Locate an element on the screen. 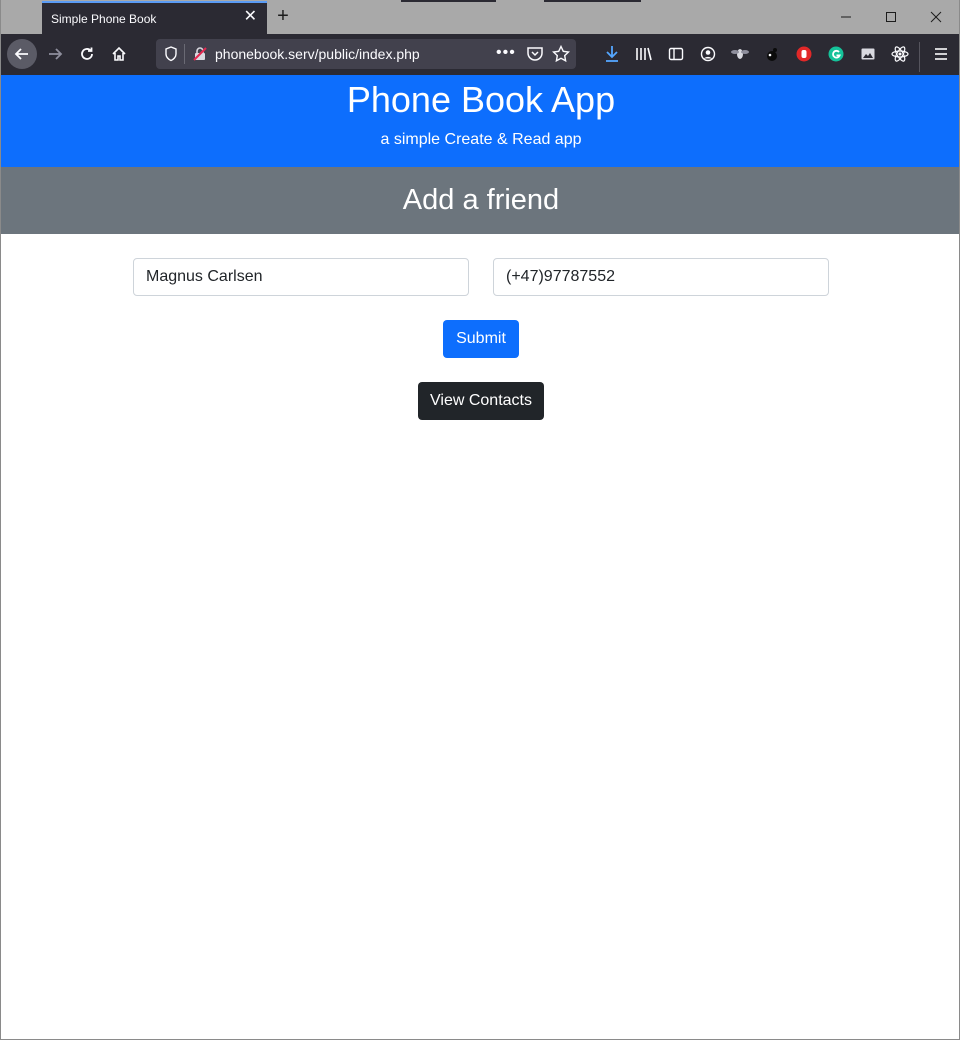 This screenshot has height=1040, width=960. forward-arrow-icon is located at coordinates (55, 54).